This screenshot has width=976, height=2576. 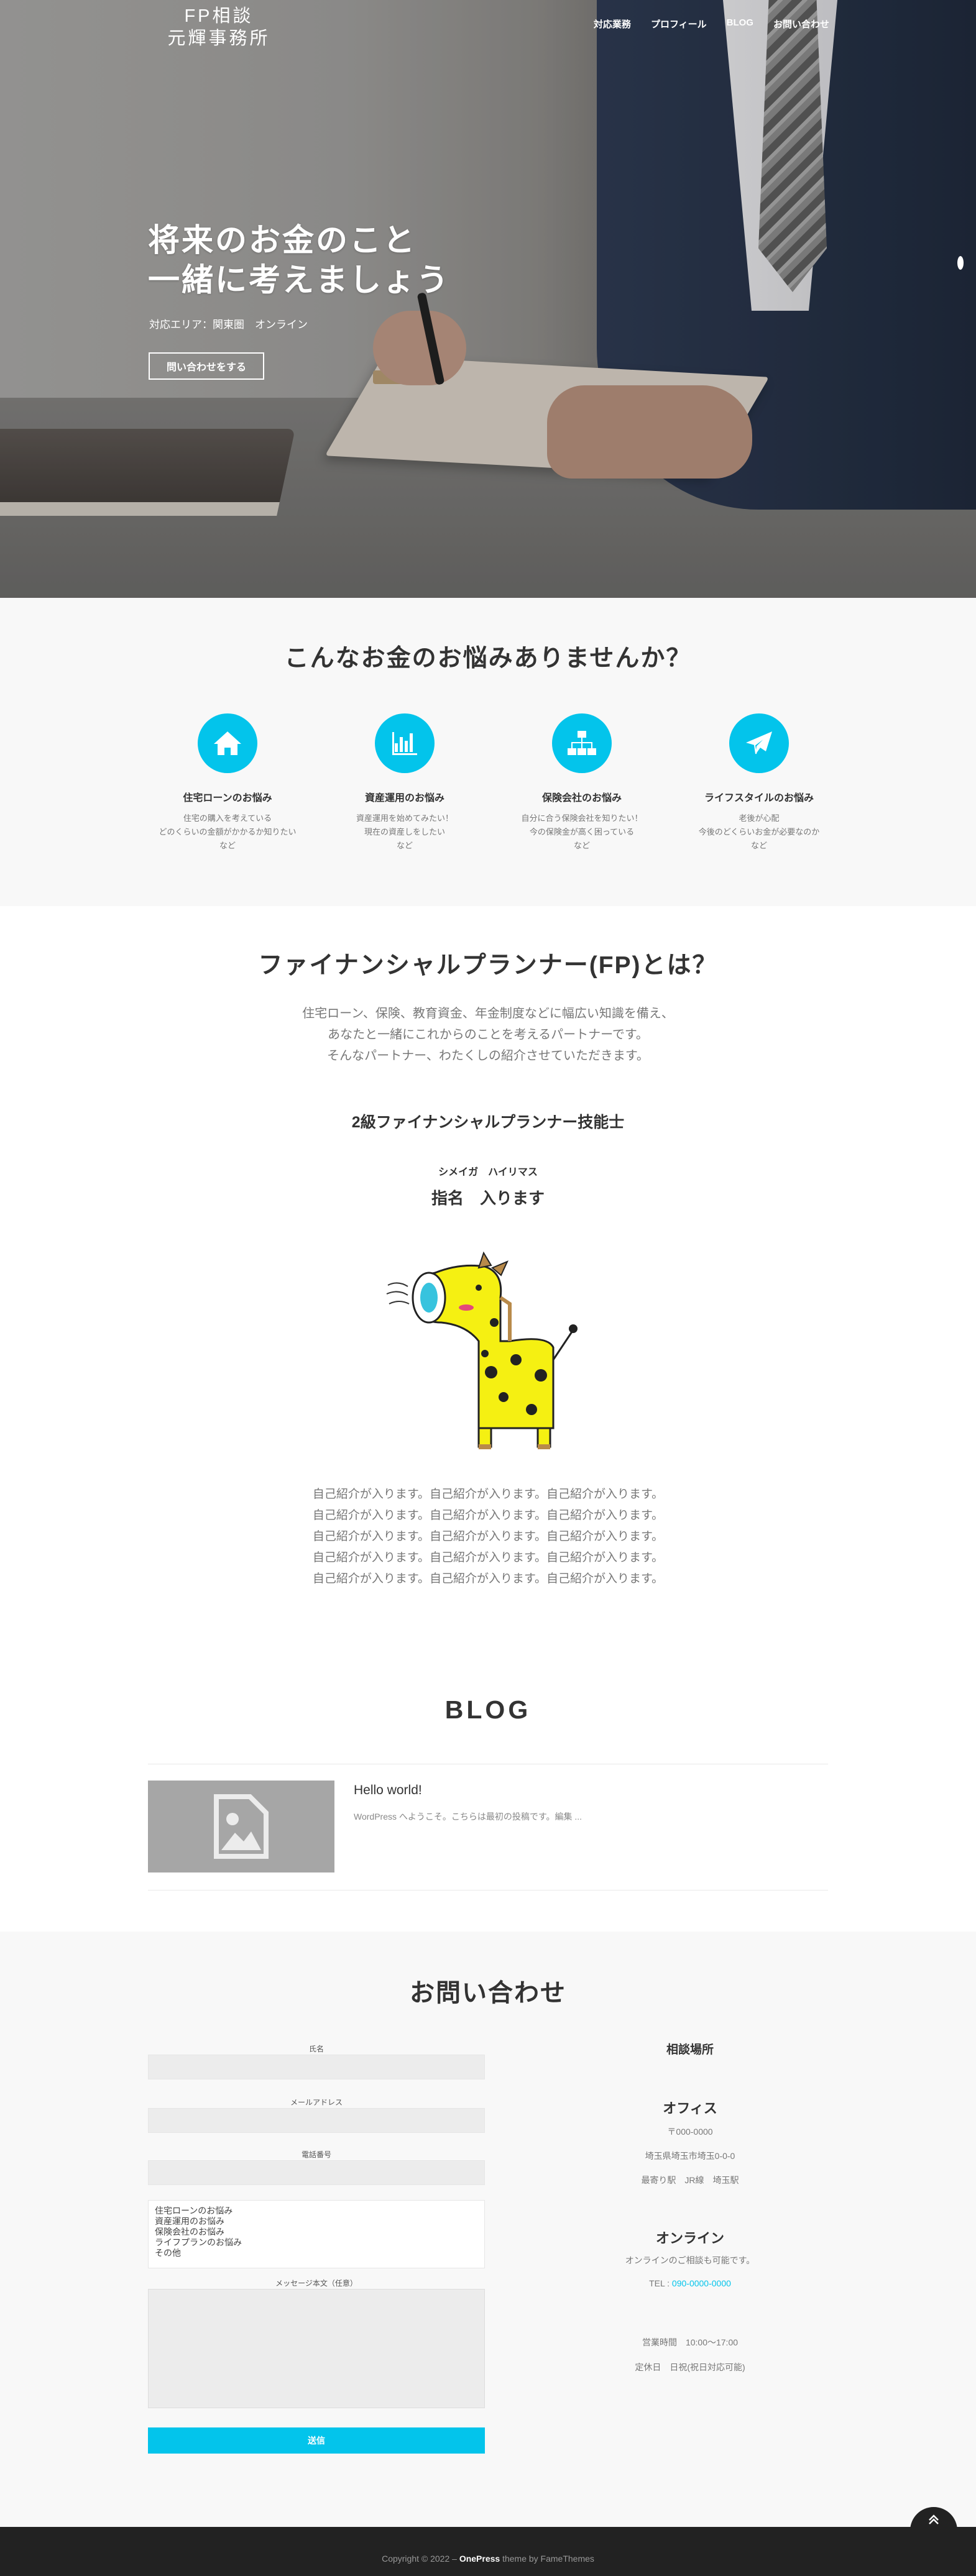 I want to click on theme-link: OnePress, so click(x=479, y=2559).